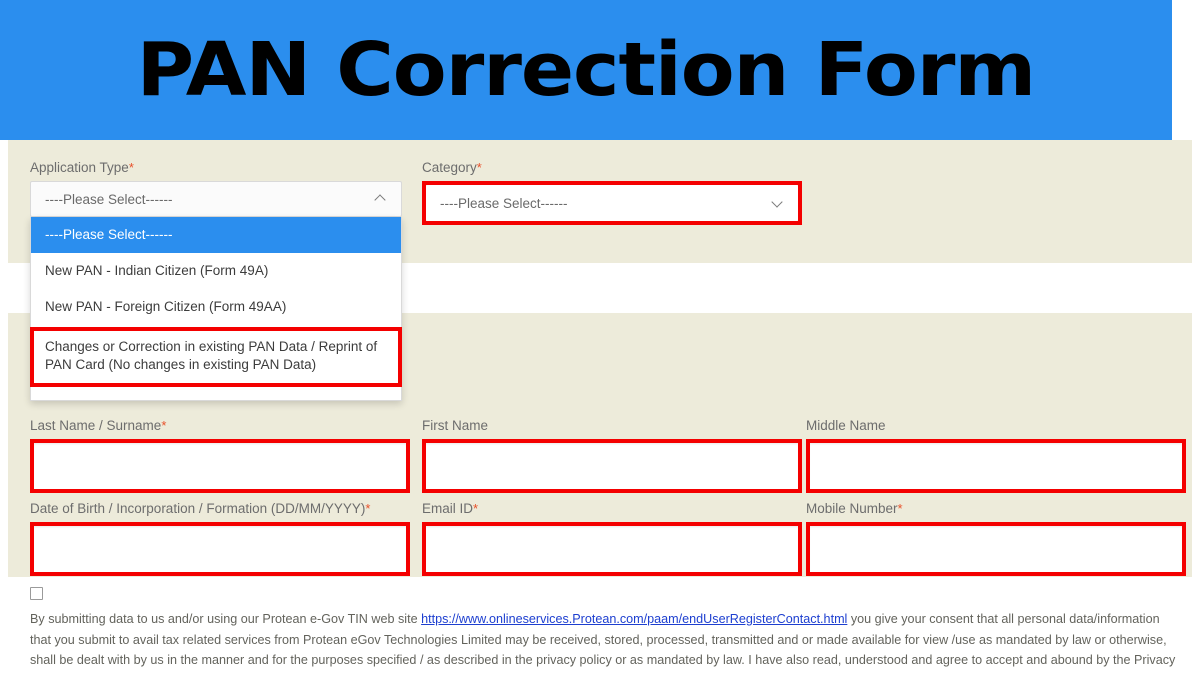  I want to click on category-highlight-box: ----Please Select------, so click(612, 203).